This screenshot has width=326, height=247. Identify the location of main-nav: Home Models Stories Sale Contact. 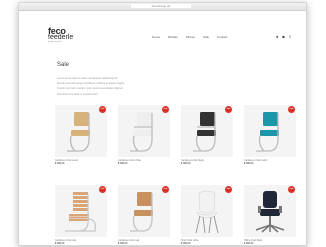
(189, 37).